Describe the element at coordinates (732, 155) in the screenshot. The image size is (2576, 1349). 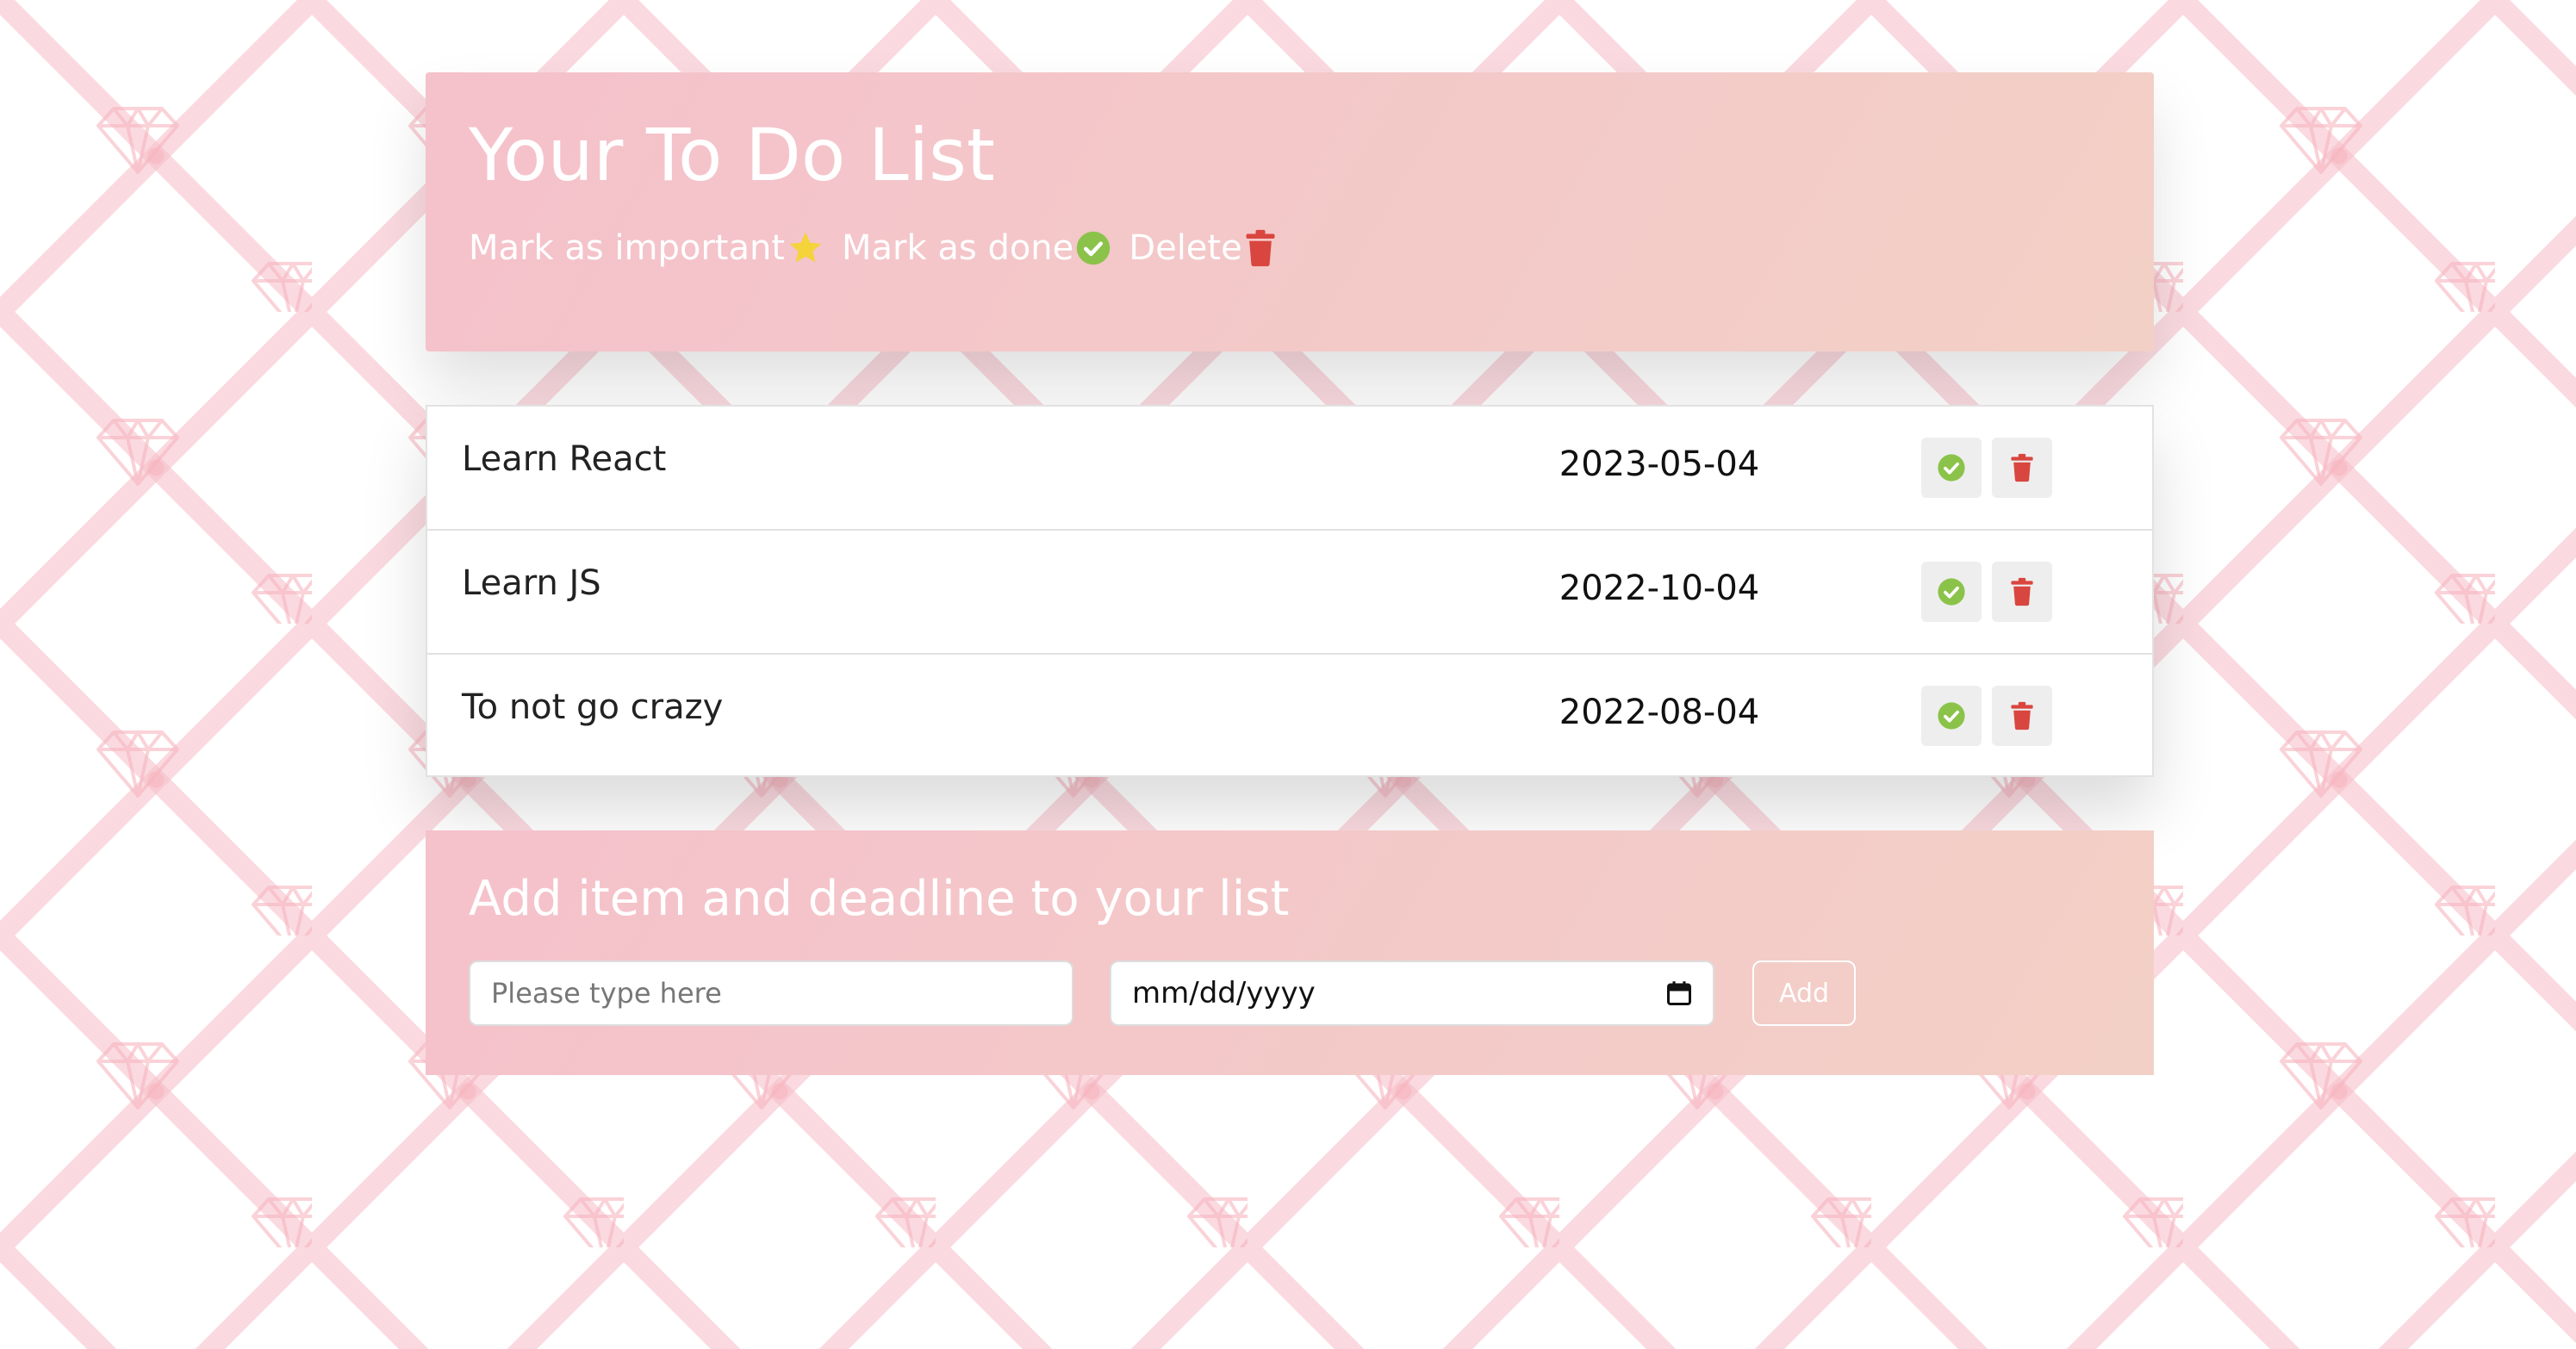
I see `page-title: Your To Do List` at that location.